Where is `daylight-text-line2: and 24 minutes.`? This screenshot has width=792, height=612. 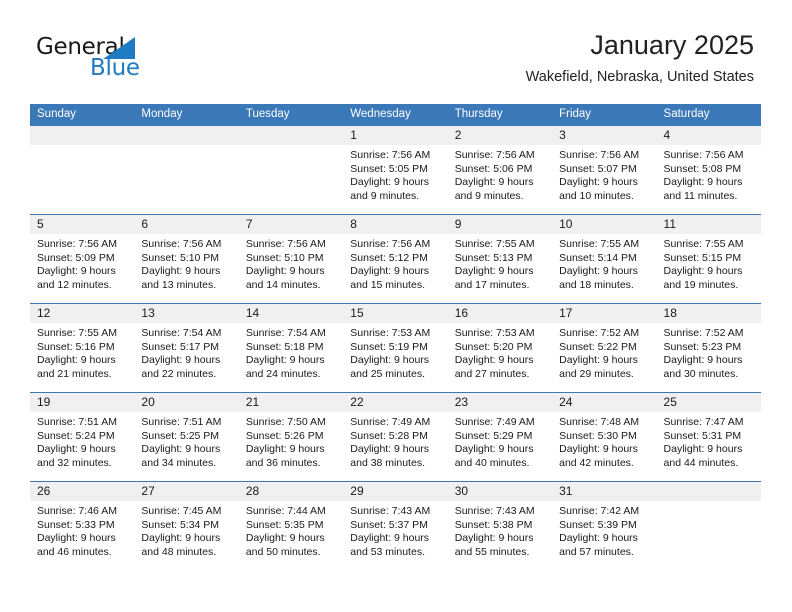
daylight-text-line2: and 24 minutes. is located at coordinates (283, 373).